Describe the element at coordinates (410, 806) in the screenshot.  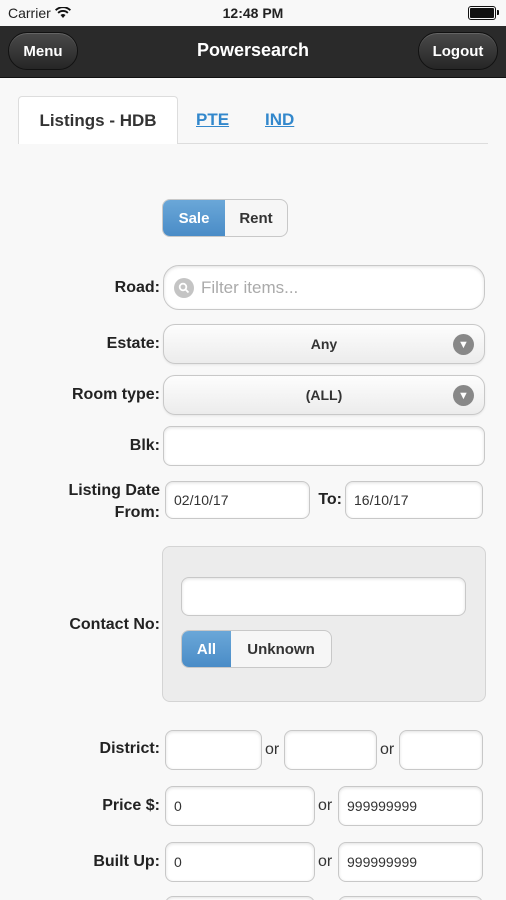
I see `price-max-input: 999999999` at that location.